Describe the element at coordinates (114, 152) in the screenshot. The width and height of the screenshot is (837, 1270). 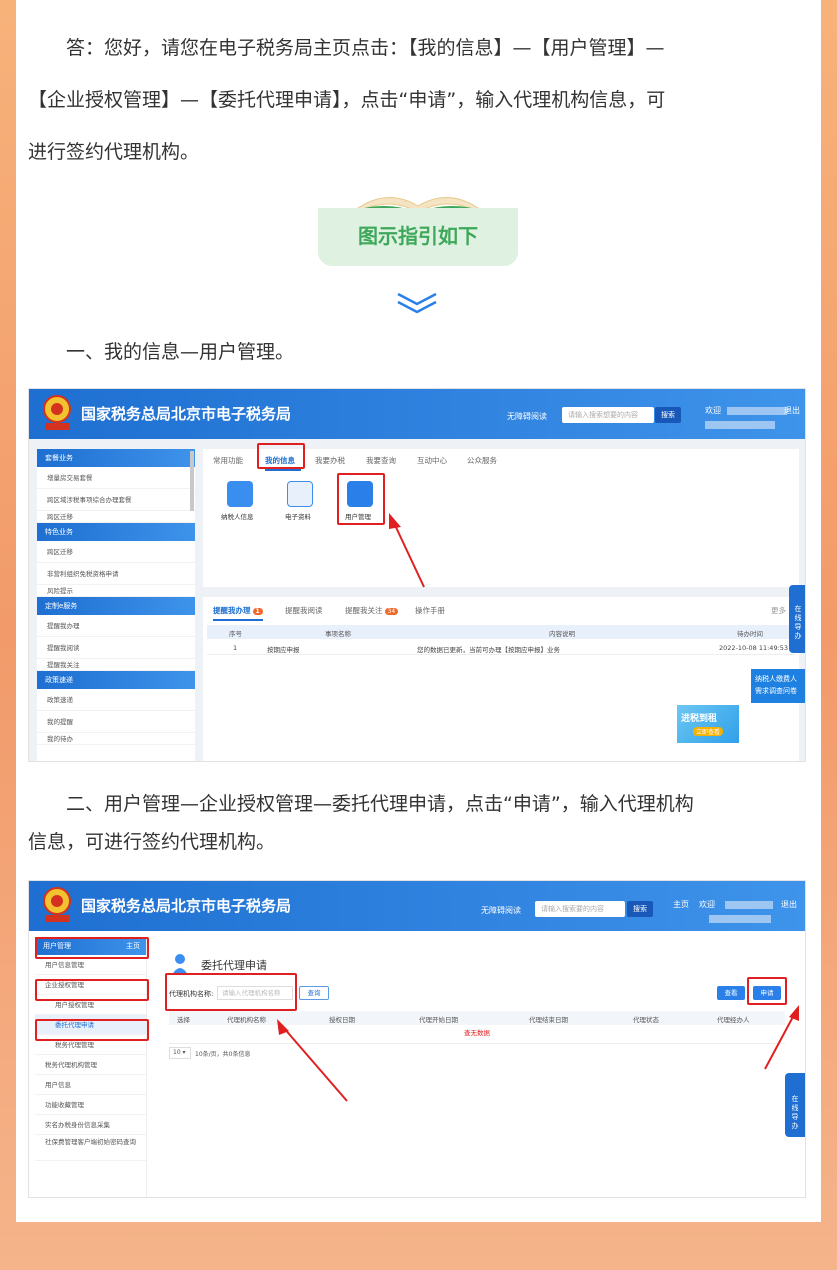
I see `intro-line-3: 进行签约代理机构。` at that location.